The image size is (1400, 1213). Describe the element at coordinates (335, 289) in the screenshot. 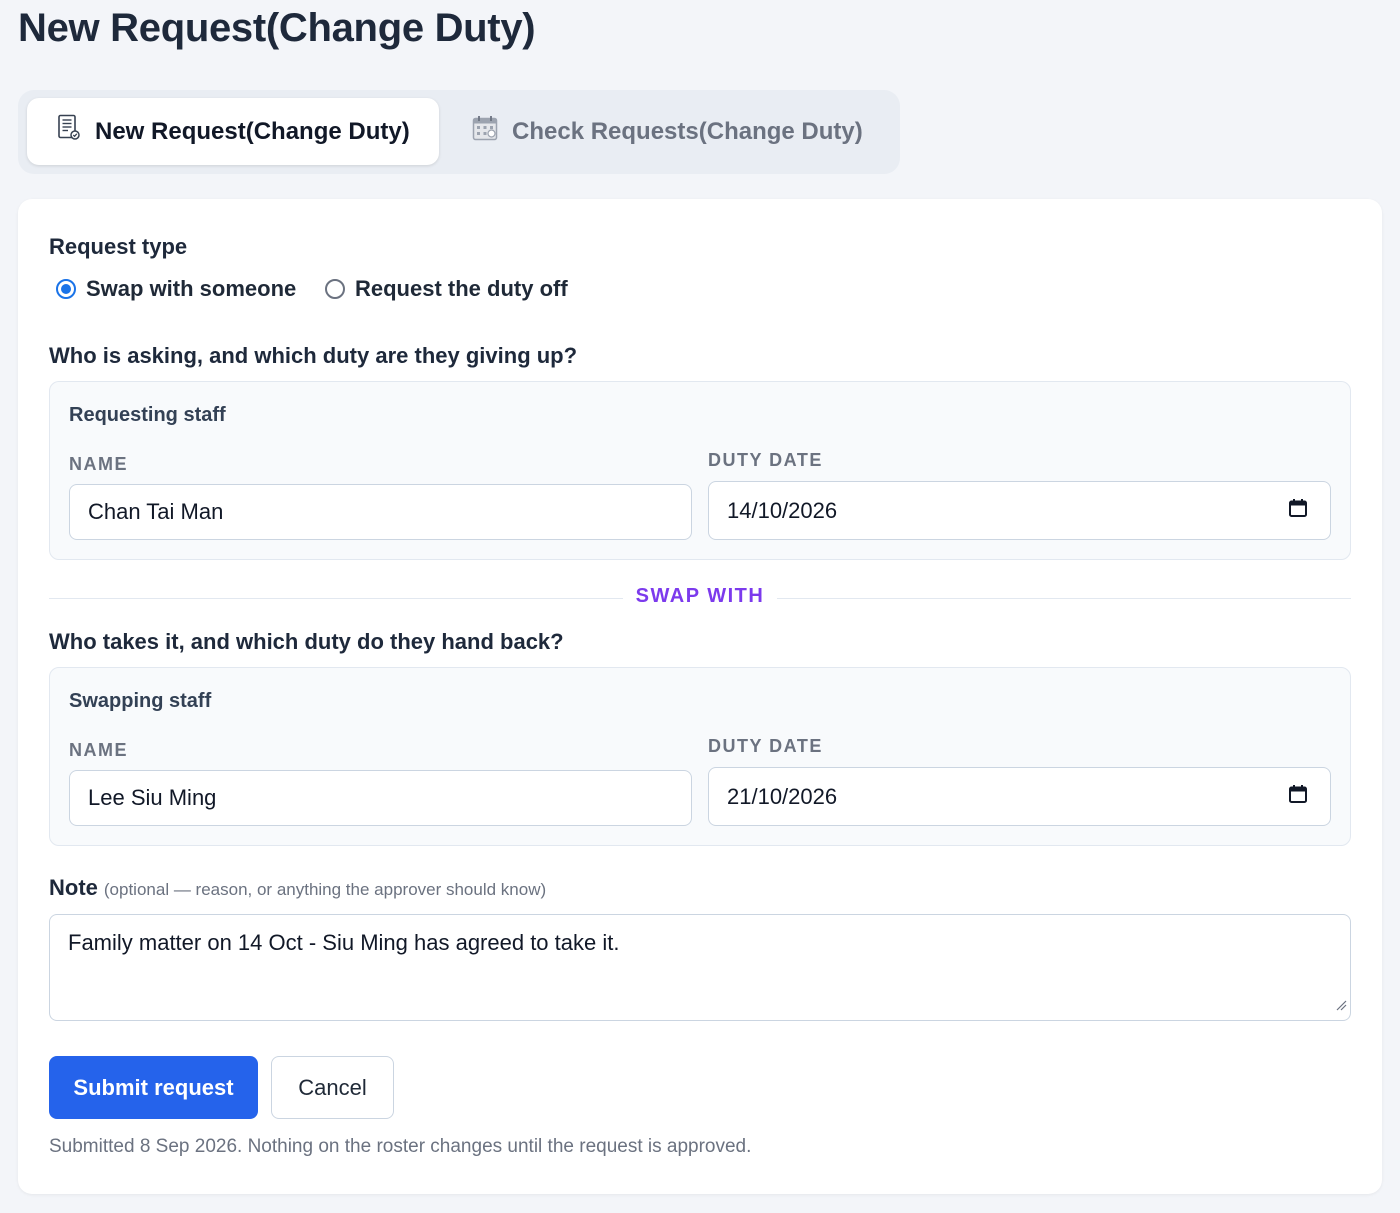

I see `radio-duty-off` at that location.